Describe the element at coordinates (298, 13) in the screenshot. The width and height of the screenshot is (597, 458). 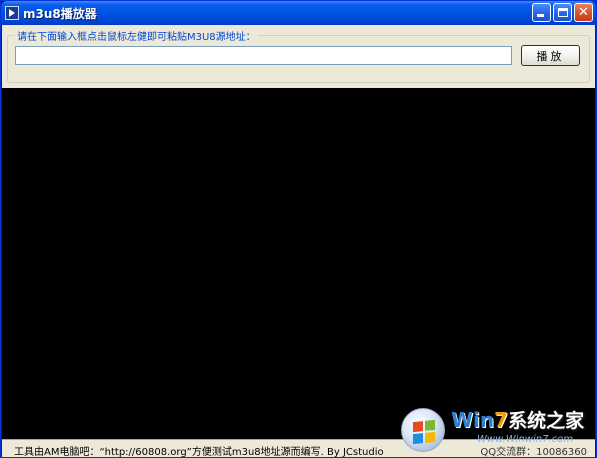
I see `title-bar: m3u8播放器 ✕` at that location.